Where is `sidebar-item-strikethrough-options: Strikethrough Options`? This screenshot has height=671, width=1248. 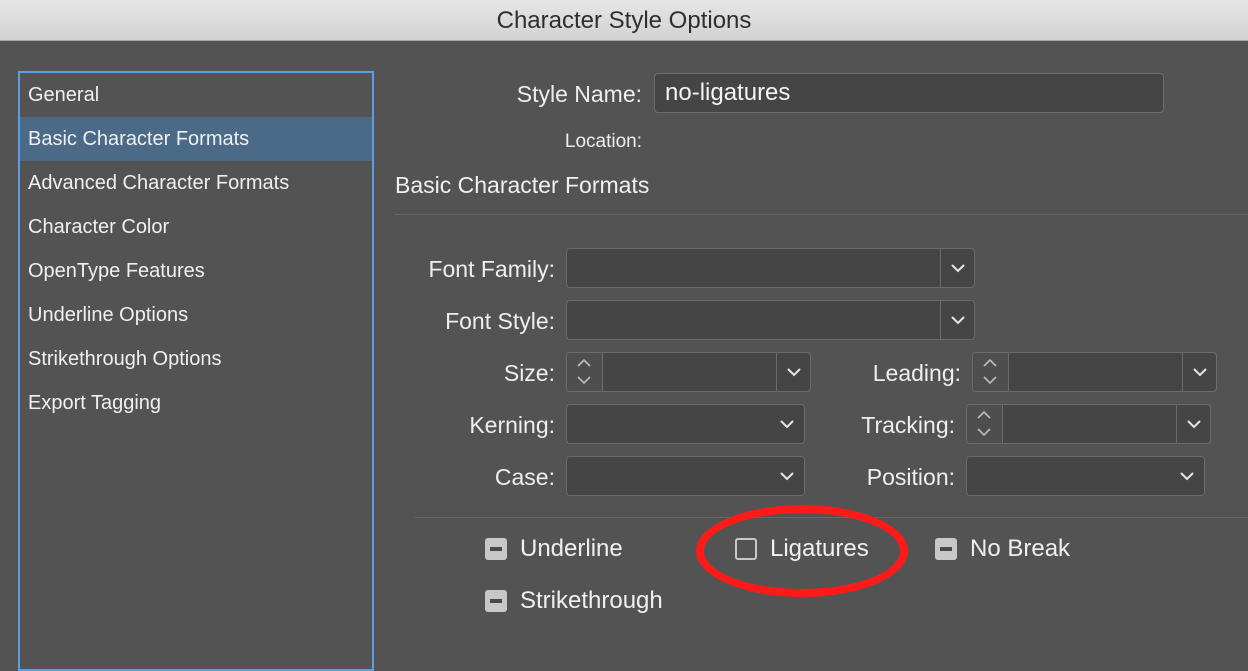 sidebar-item-strikethrough-options: Strikethrough Options is located at coordinates (196, 359).